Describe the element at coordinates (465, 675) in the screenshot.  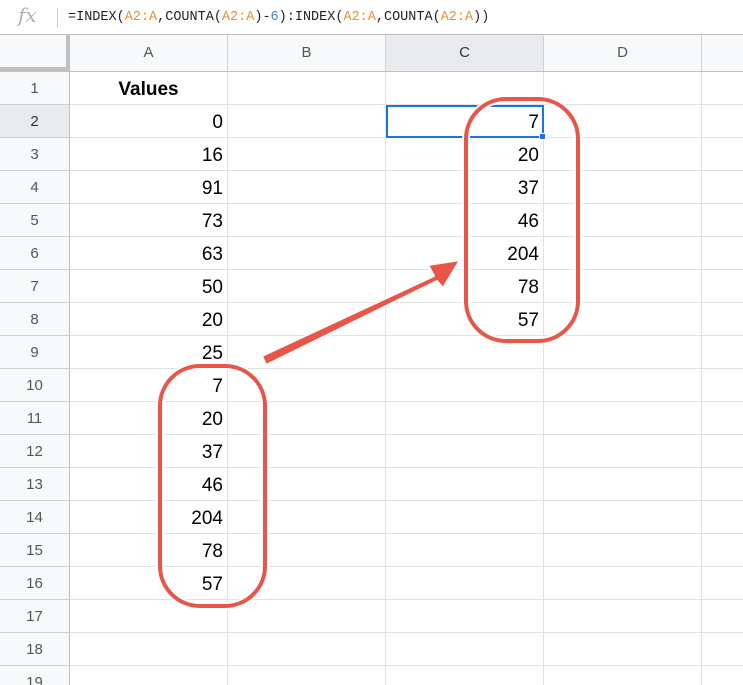
I see `cell-c19` at that location.